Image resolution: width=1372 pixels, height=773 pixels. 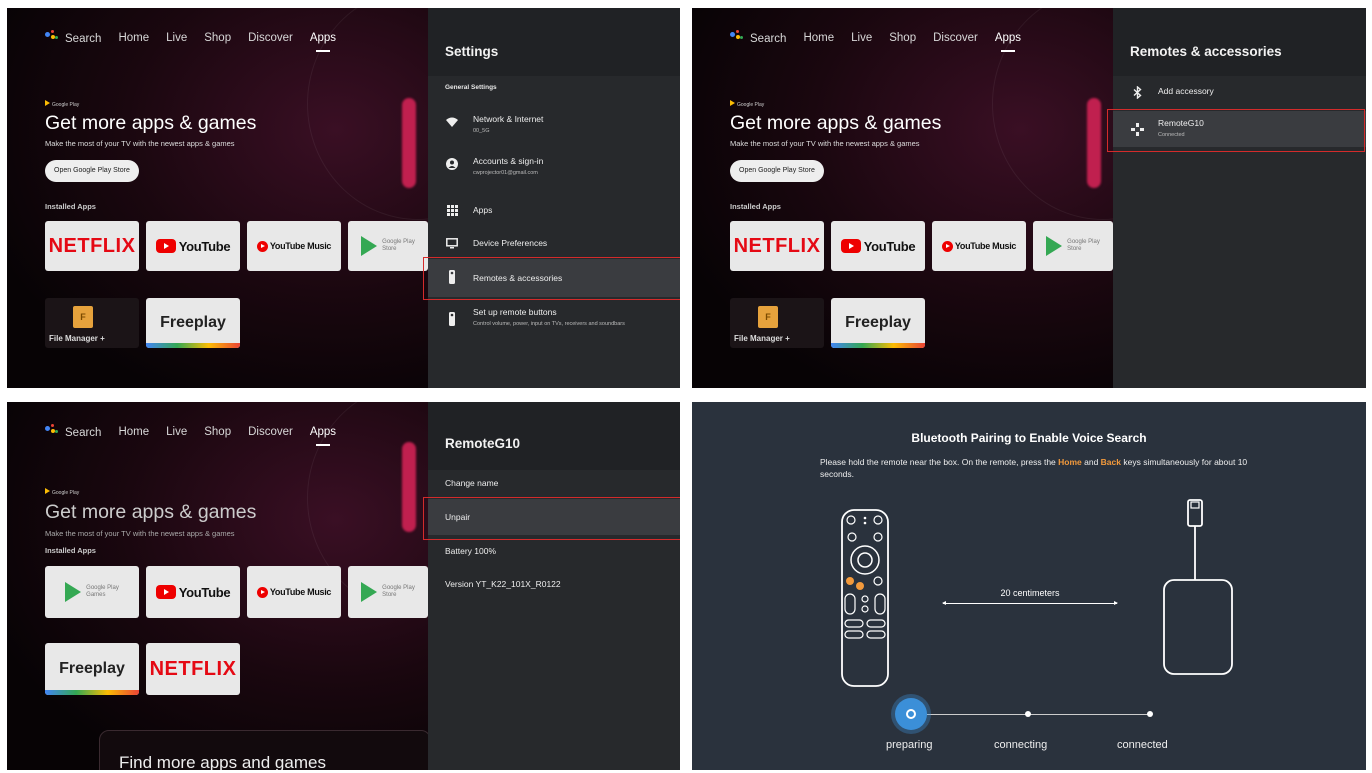 What do you see at coordinates (911, 714) in the screenshot?
I see `step-preparing-indicator` at bounding box center [911, 714].